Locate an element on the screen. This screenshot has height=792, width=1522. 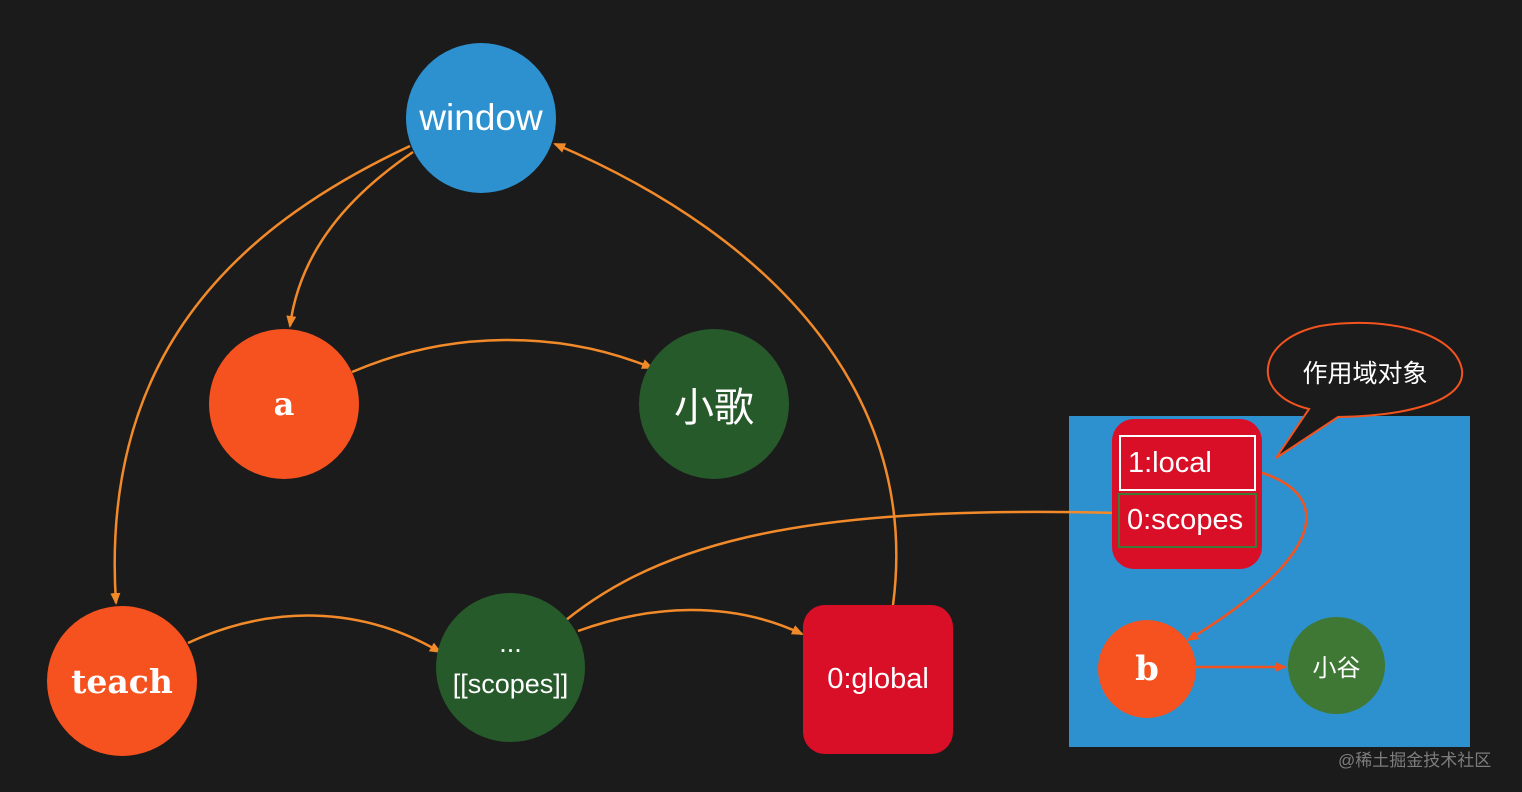
node-teach-label: teach is located at coordinates (122, 681).